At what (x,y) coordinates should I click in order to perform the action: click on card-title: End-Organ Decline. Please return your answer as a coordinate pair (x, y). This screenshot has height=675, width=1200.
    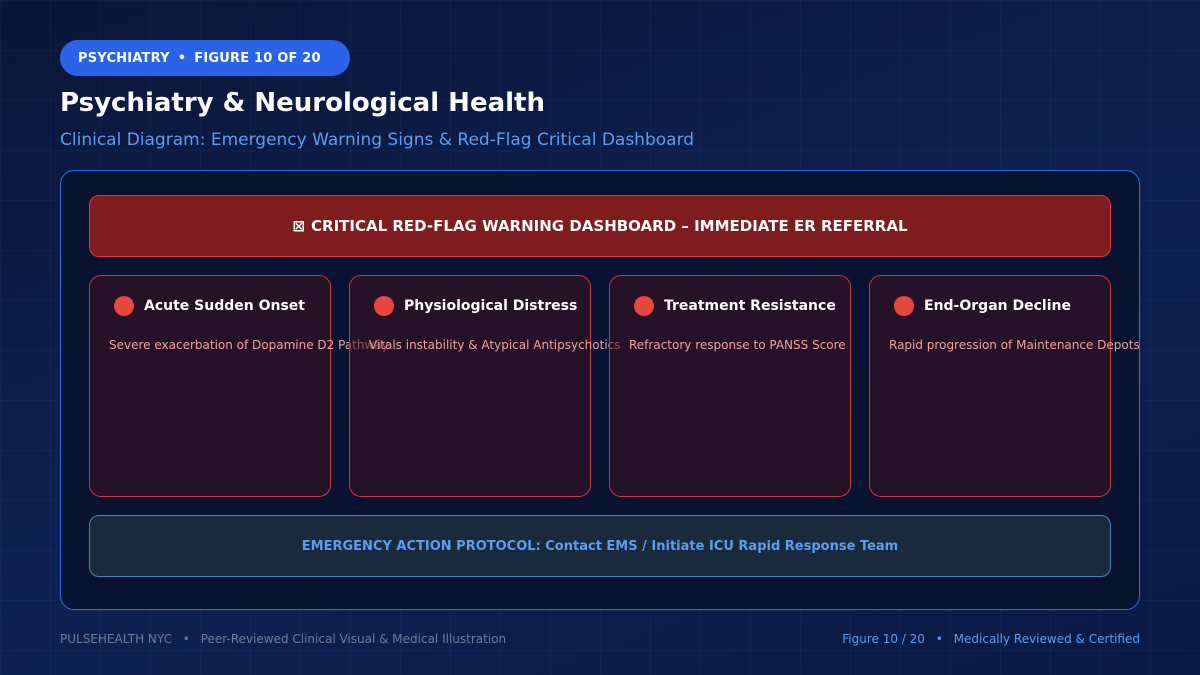
    Looking at the image, I should click on (997, 306).